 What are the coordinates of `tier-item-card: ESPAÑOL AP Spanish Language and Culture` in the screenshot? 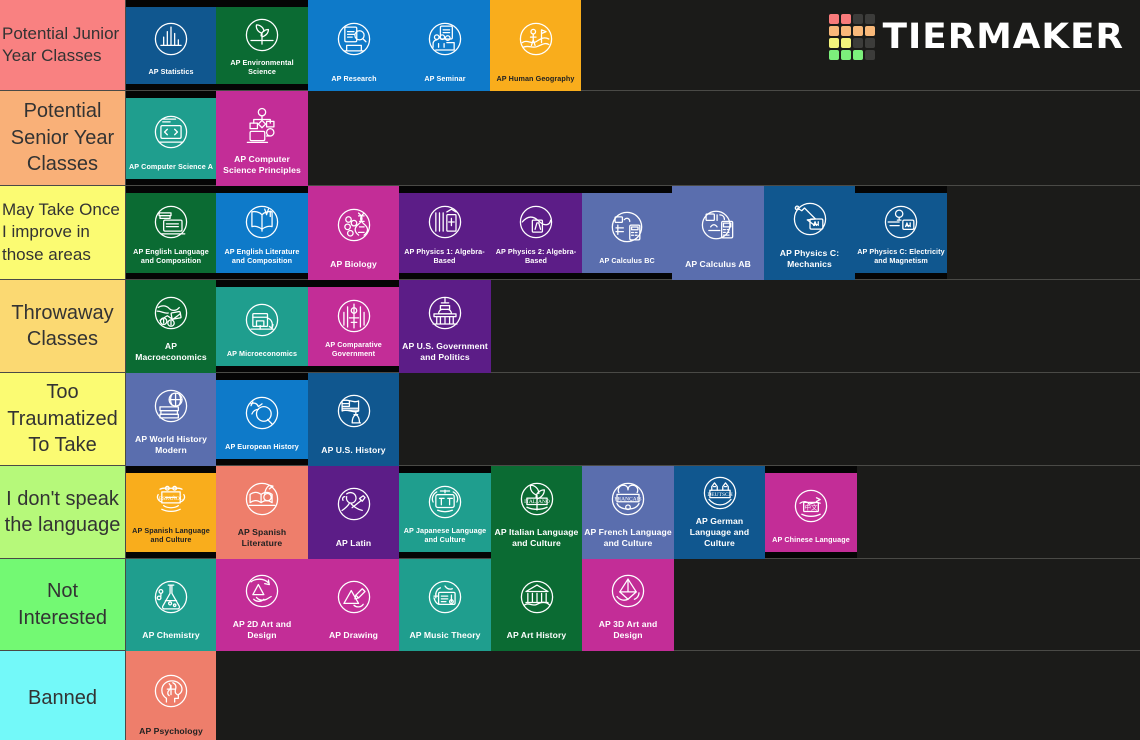 It's located at (171, 512).